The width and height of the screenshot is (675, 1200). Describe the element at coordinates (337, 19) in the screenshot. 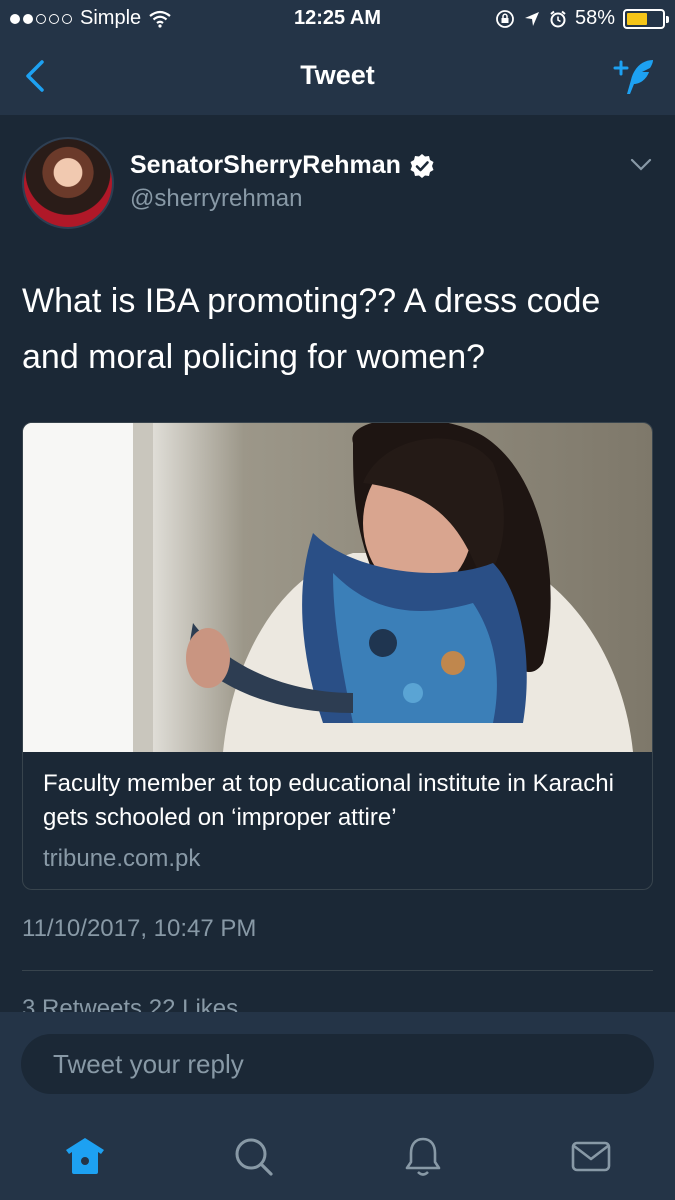

I see `status-bar: Simple 12:25 AM 58%` at that location.